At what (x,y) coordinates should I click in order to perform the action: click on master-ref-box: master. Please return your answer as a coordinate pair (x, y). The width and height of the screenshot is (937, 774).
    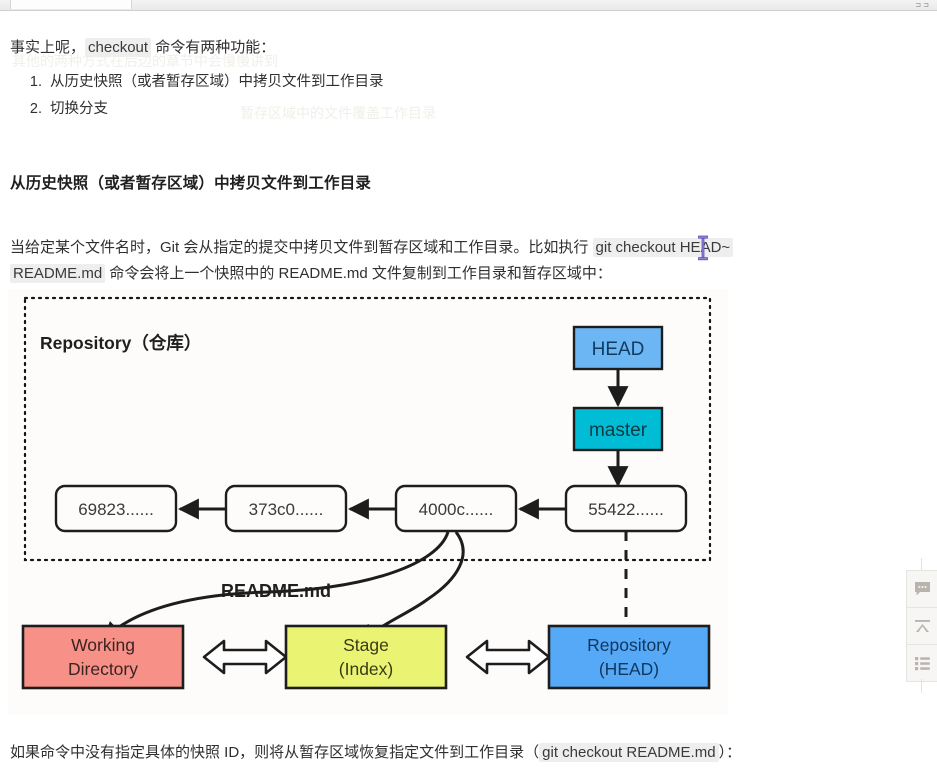
    Looking at the image, I should click on (618, 429).